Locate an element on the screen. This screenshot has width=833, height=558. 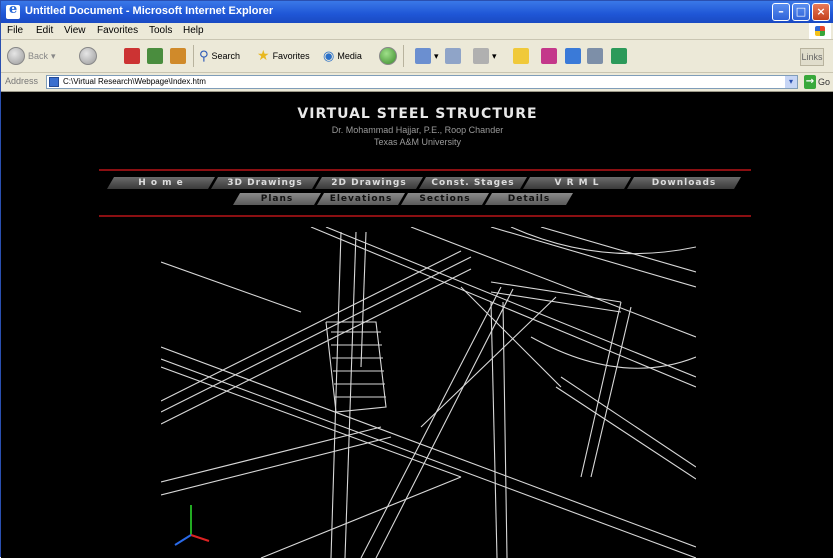
stop-button is located at coordinates (132, 56).